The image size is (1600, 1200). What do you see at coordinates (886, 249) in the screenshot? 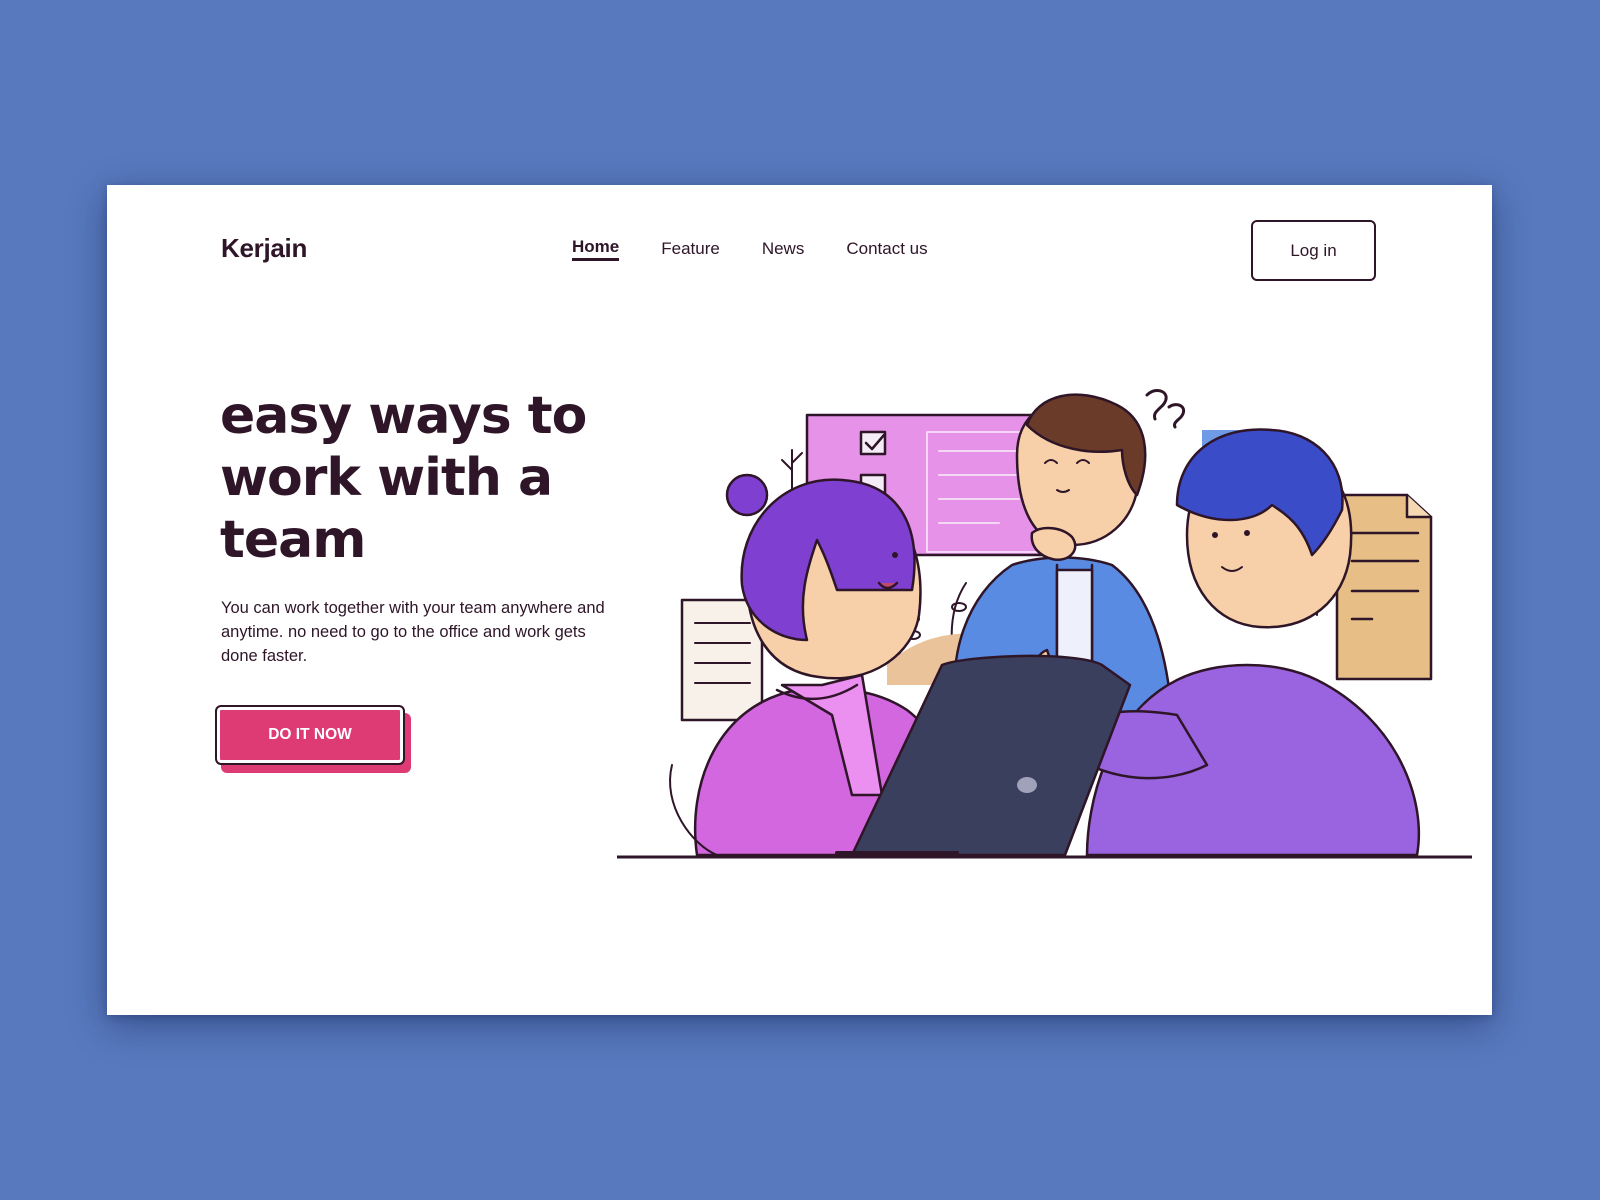
I see `nav-item-contact-us: Contact us` at bounding box center [886, 249].